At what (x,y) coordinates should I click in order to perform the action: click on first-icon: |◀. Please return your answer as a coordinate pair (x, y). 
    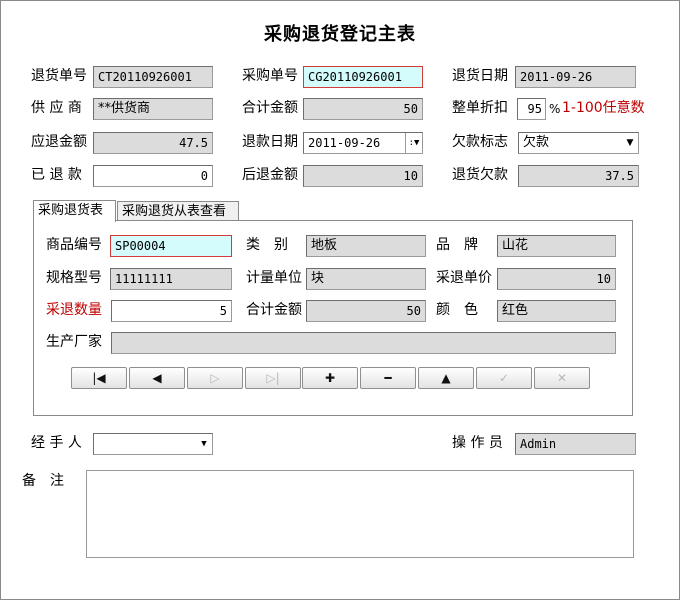
    Looking at the image, I should click on (99, 378).